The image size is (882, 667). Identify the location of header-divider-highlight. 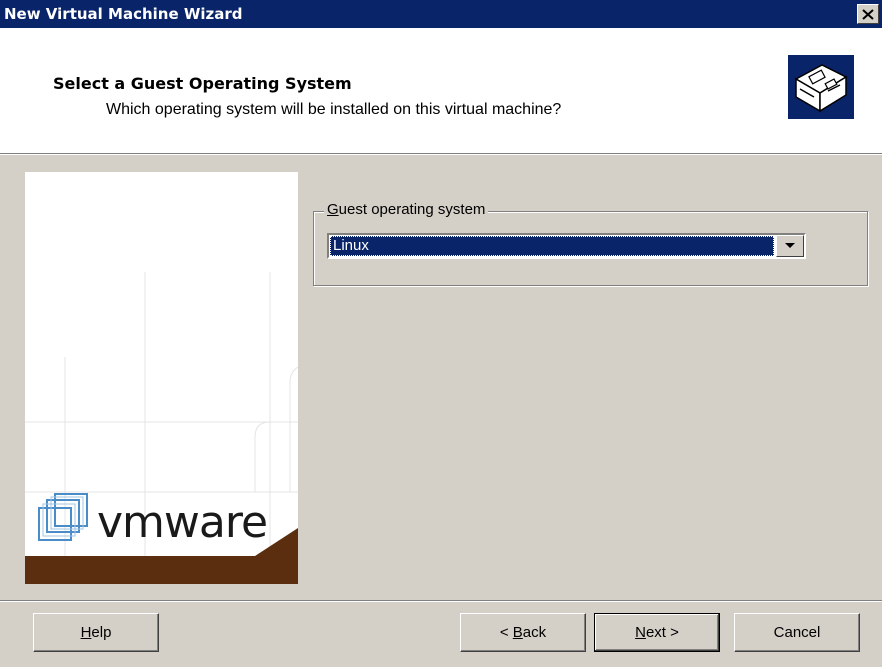
(441, 154).